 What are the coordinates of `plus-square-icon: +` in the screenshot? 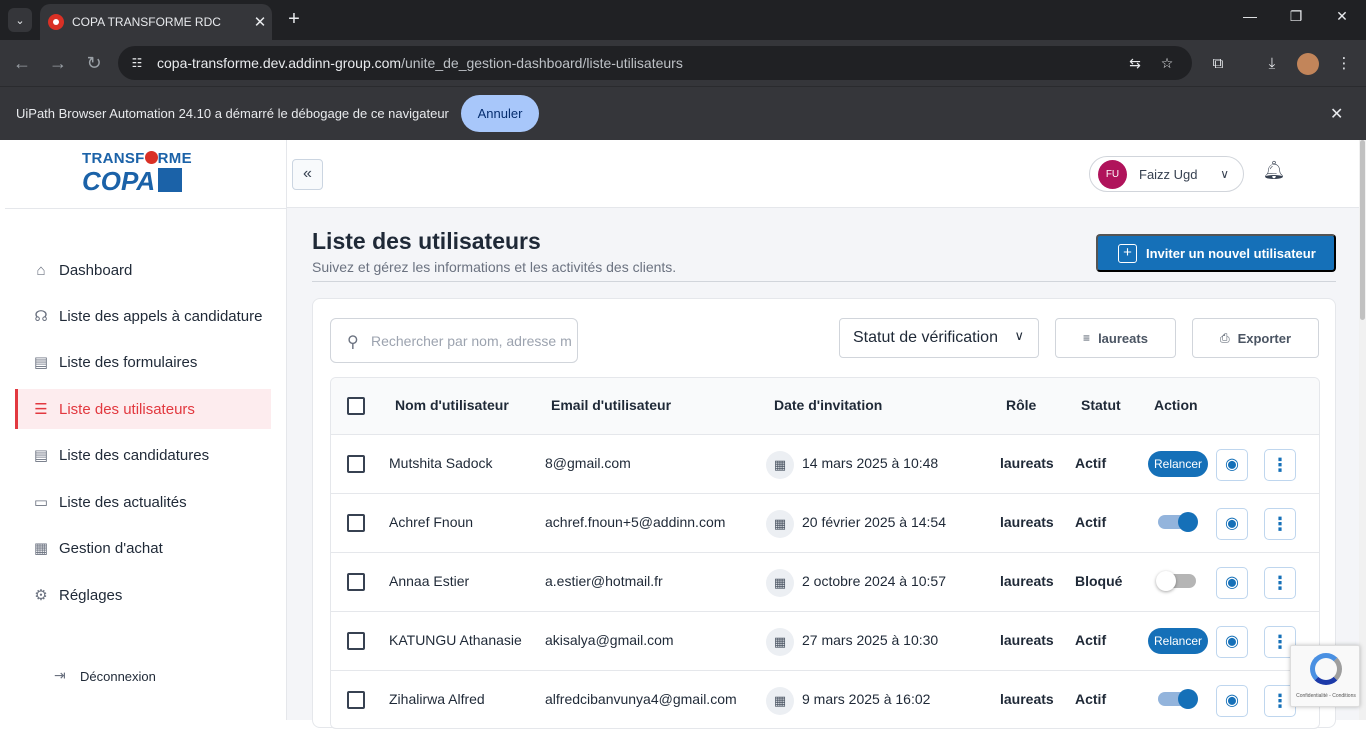 It's located at (1127, 253).